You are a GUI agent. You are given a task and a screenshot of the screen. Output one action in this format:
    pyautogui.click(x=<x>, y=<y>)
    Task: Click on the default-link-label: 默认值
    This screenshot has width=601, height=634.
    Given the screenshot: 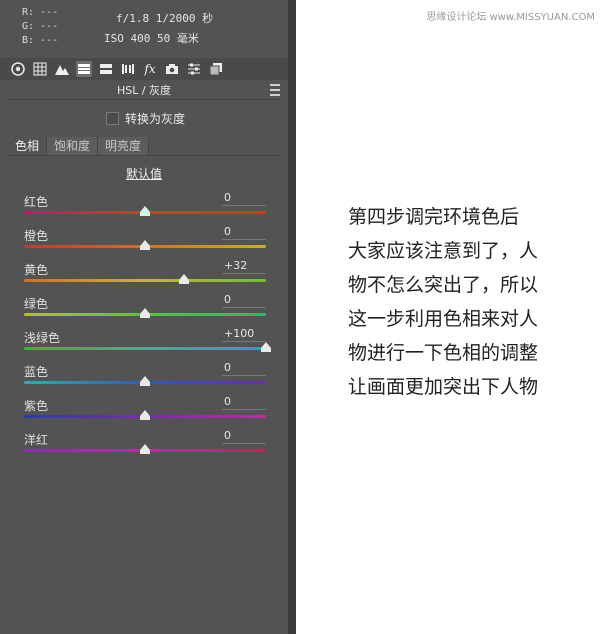 What is the action you would take?
    pyautogui.click(x=144, y=174)
    